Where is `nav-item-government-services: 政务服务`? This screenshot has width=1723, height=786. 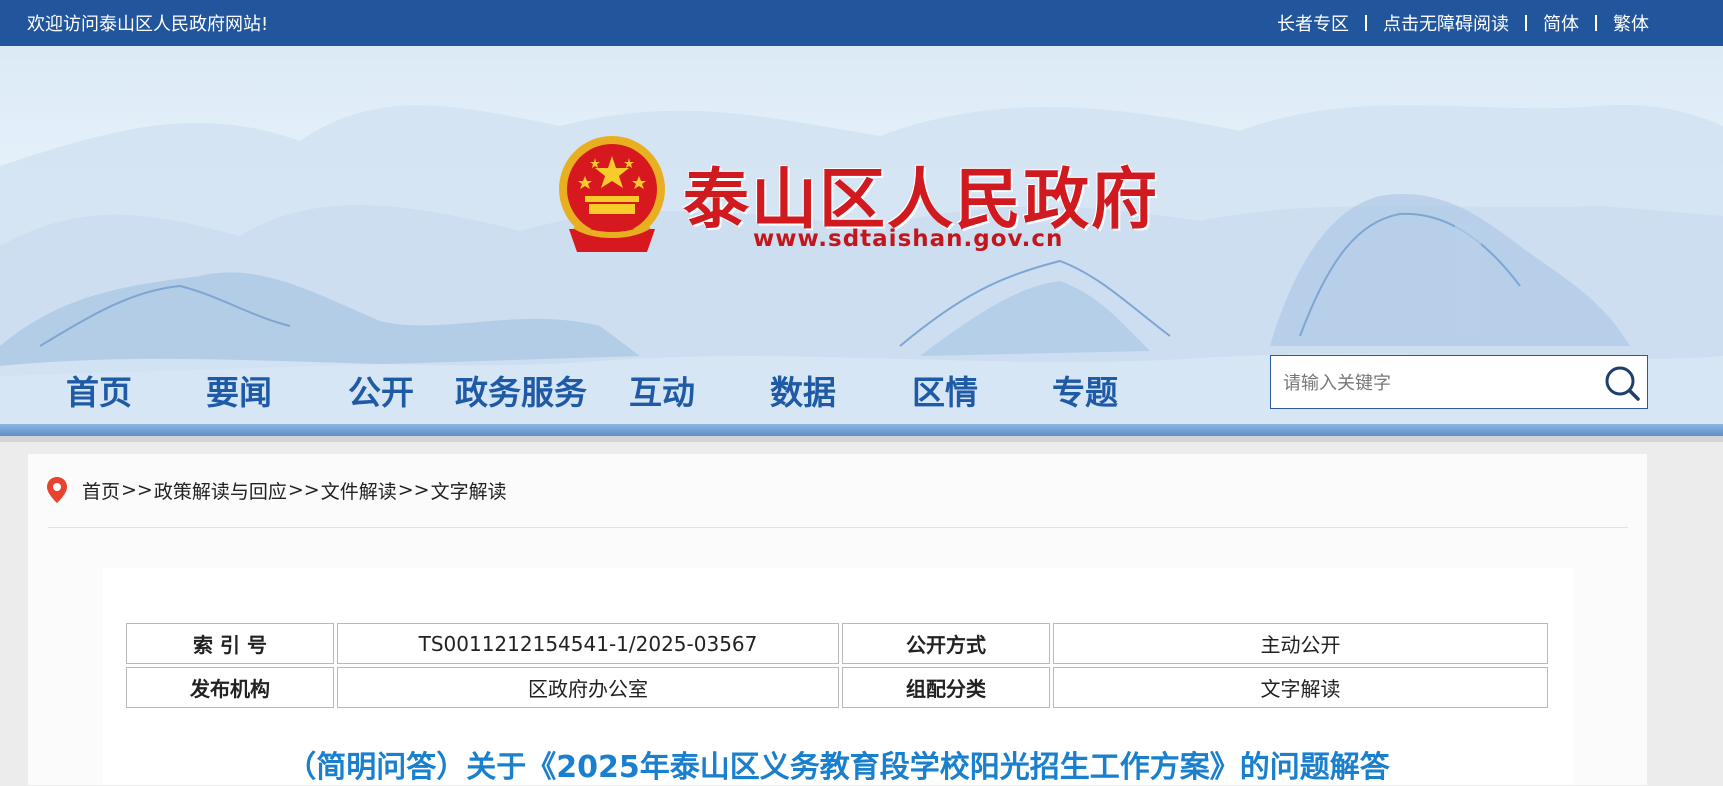
nav-item-government-services: 政务服务 is located at coordinates (521, 390).